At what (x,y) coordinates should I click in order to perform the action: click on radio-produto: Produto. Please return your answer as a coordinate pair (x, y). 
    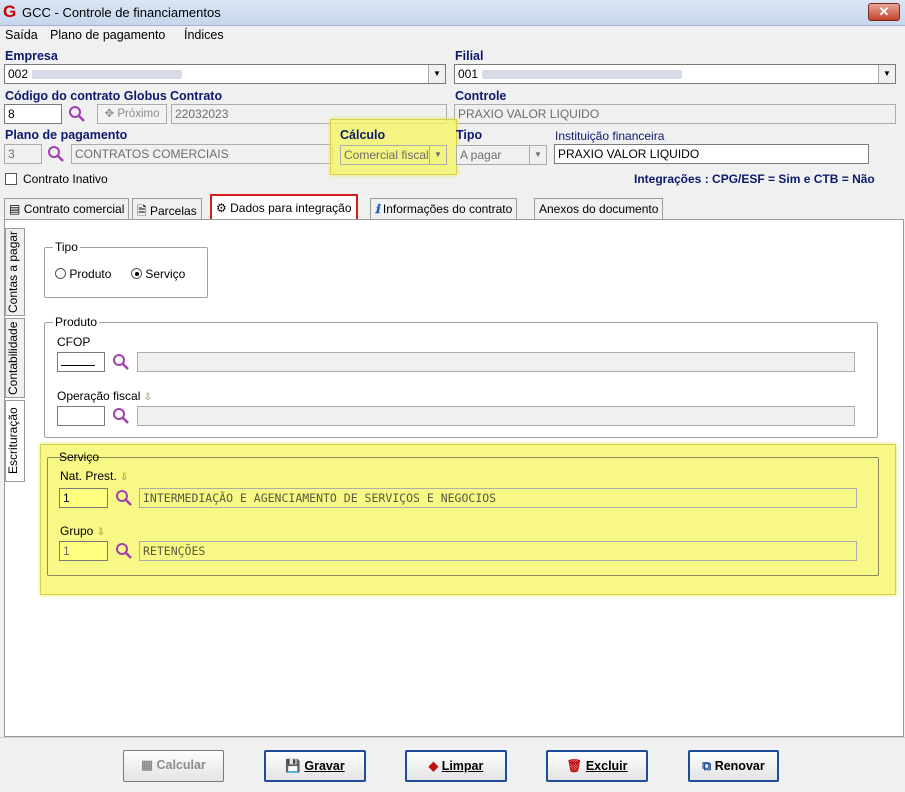
    Looking at the image, I should click on (83, 274).